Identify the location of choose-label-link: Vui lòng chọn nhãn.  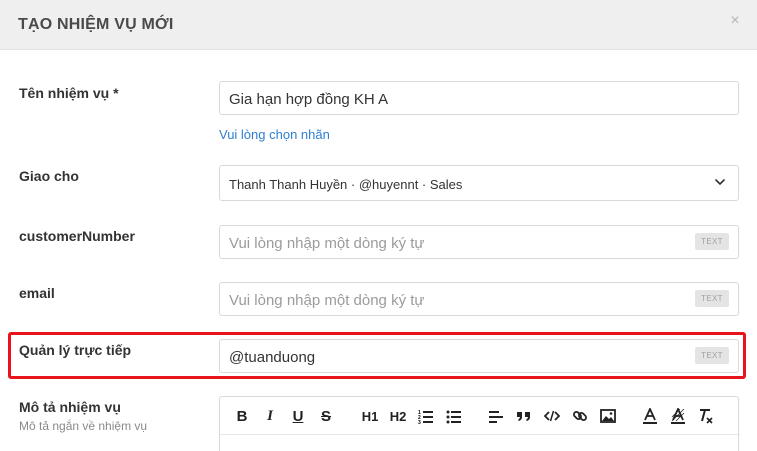
(274, 134).